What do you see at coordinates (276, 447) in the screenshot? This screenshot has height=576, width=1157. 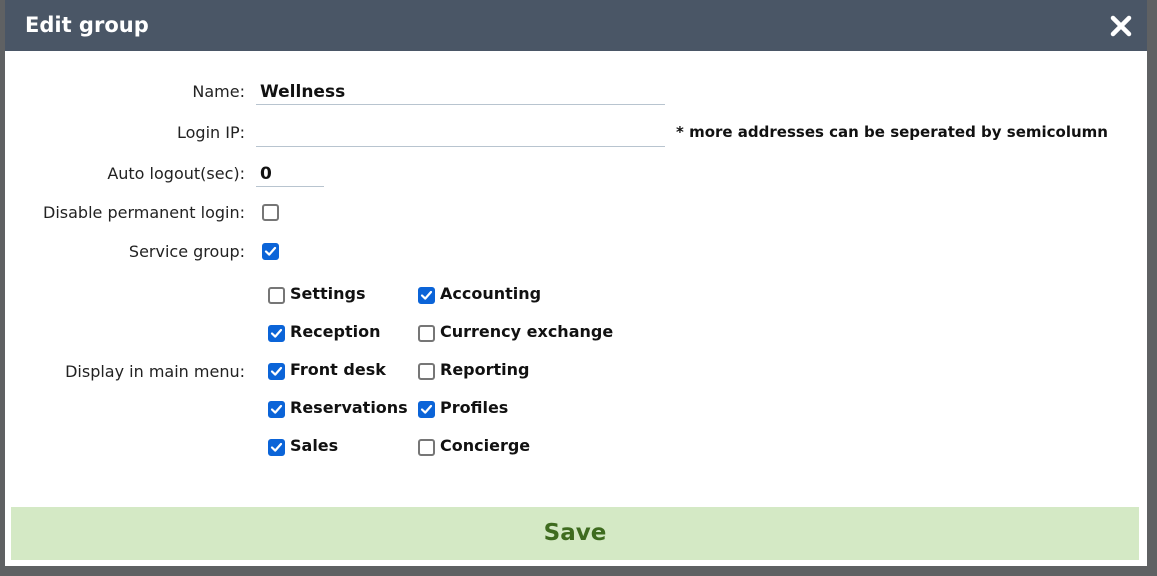 I see `menu-sales-checkbox` at bounding box center [276, 447].